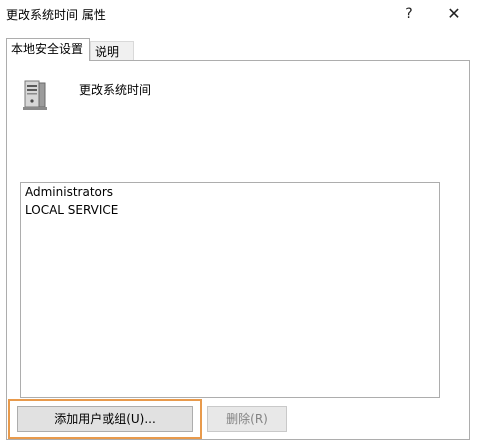 The width and height of the screenshot is (477, 440). Describe the element at coordinates (409, 14) in the screenshot. I see `help-icon: ?` at that location.